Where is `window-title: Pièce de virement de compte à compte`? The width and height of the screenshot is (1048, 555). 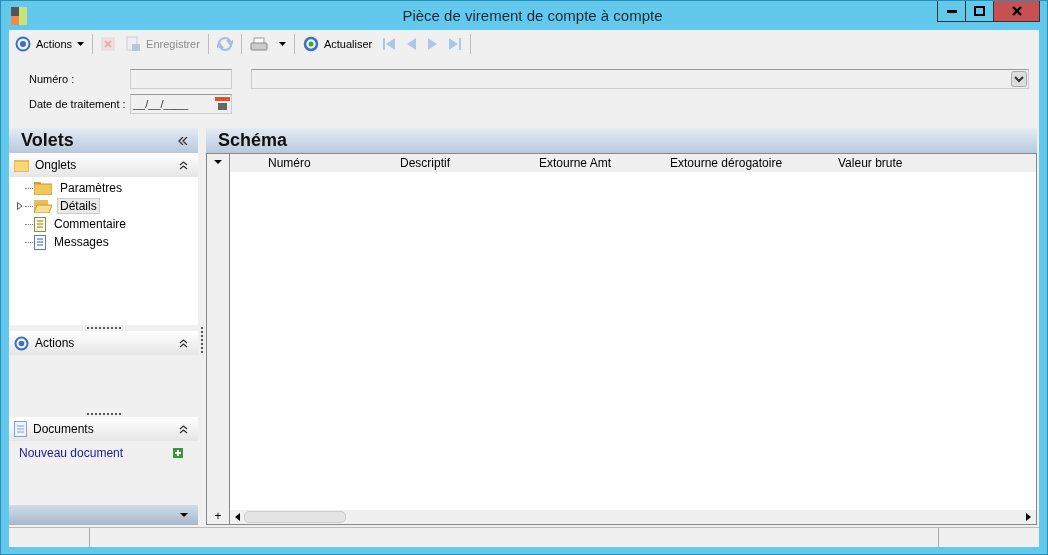
window-title: Pièce de virement de compte à compte is located at coordinates (532, 15).